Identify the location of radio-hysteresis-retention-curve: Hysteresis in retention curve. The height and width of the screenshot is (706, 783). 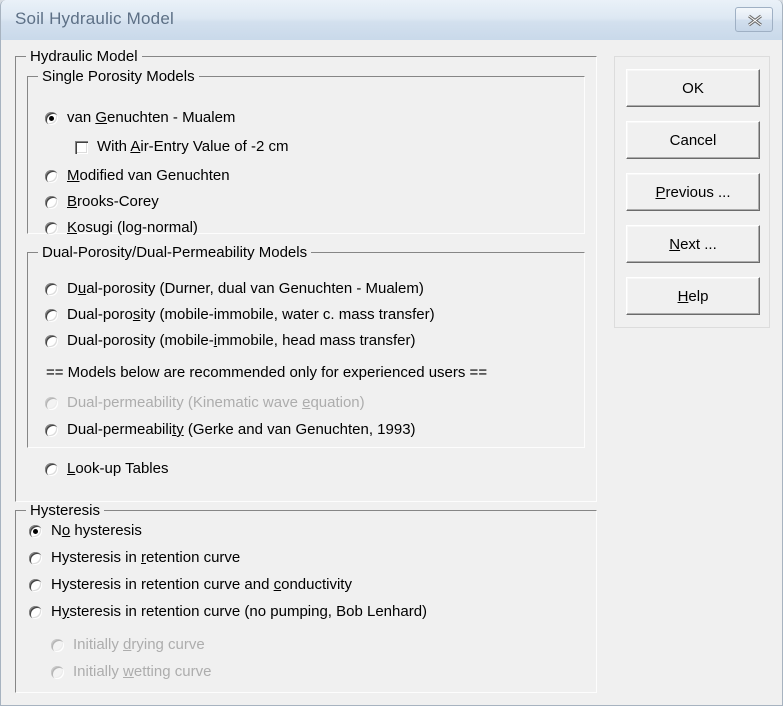
(134, 558).